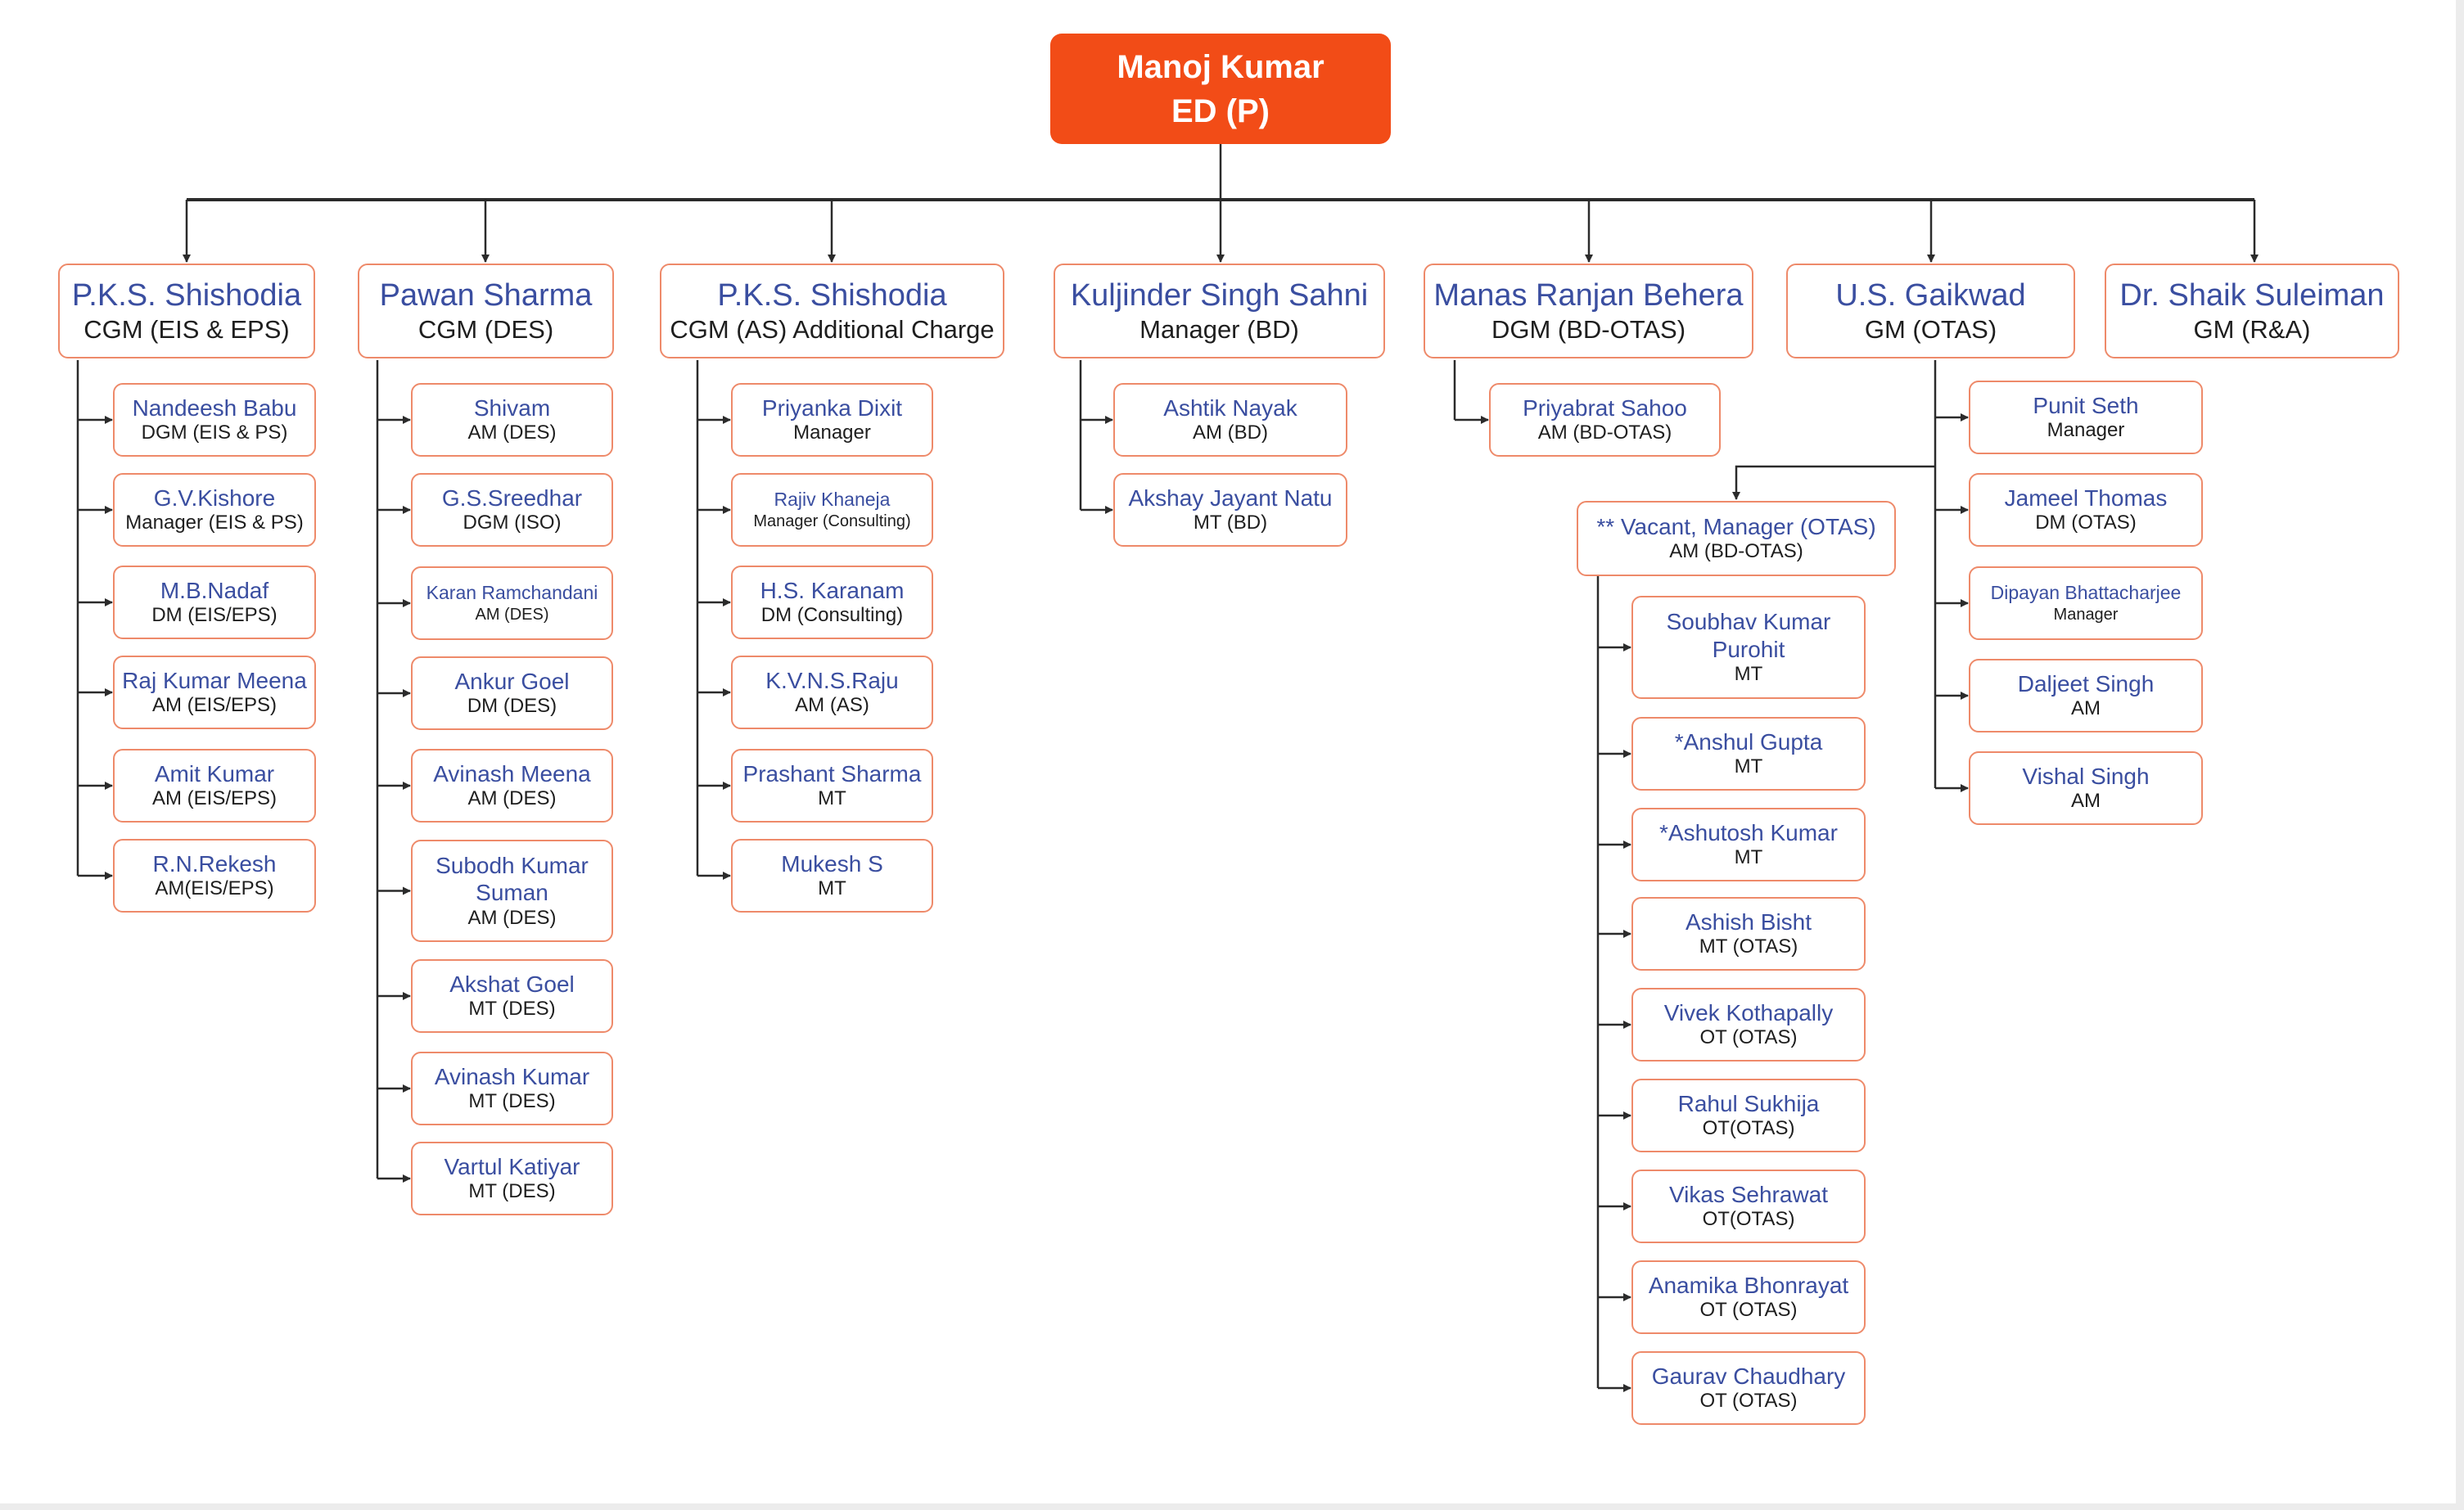  I want to click on employee-node: Daljeet Singh AM, so click(2086, 695).